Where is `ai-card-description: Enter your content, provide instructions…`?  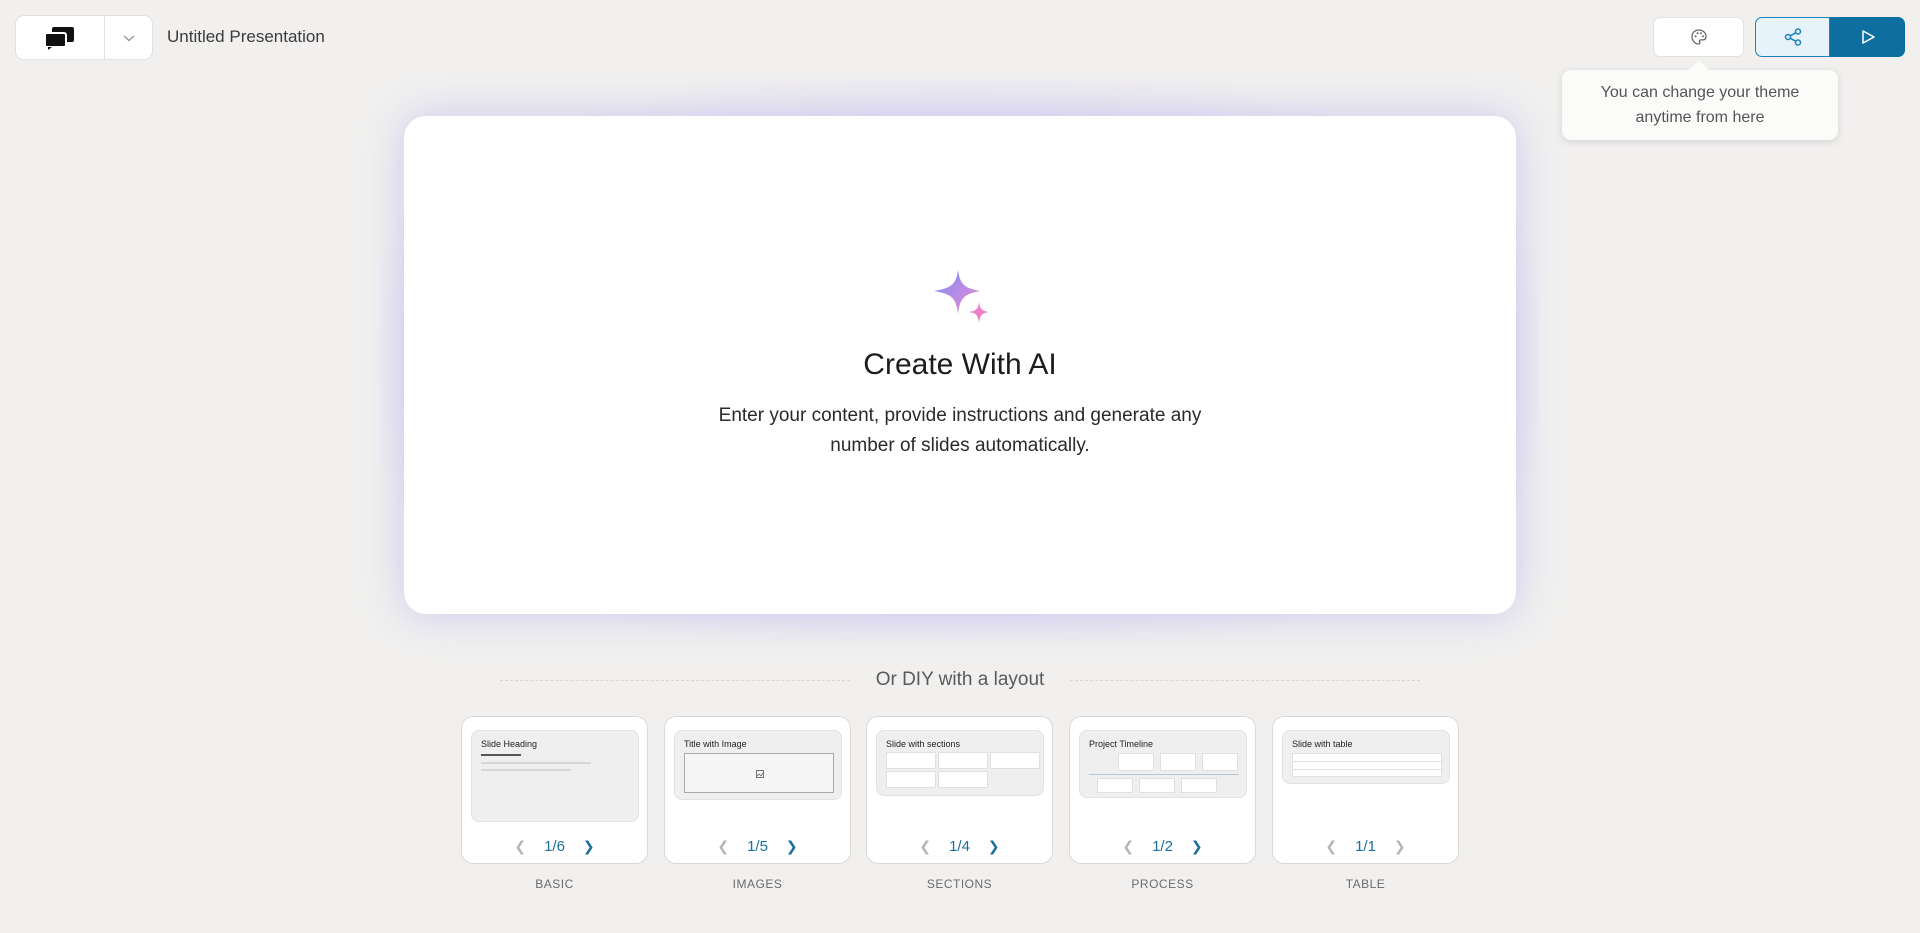 ai-card-description: Enter your content, provide instructions… is located at coordinates (960, 431).